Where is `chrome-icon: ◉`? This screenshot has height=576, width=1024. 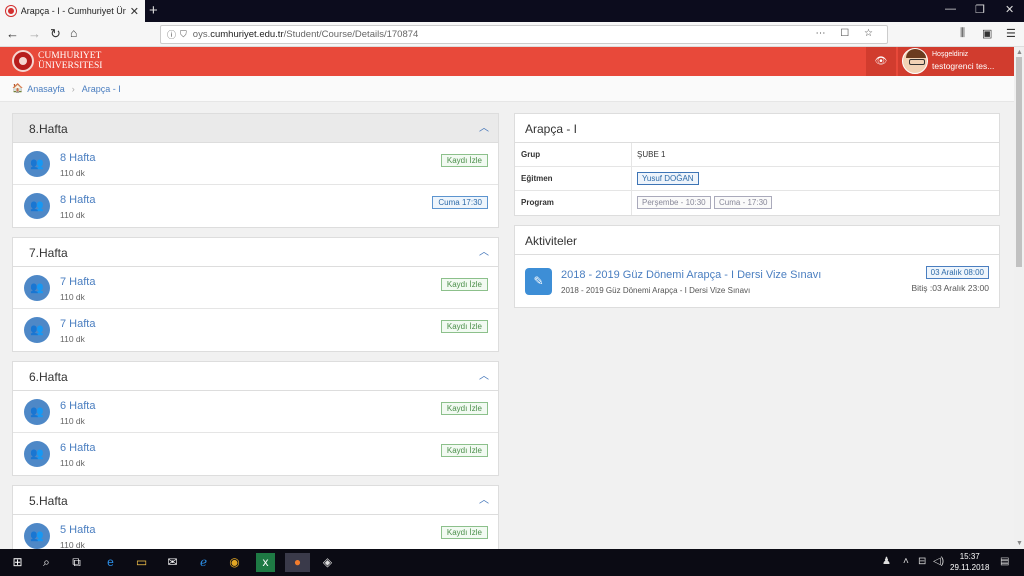
chrome-icon: ◉ is located at coordinates (234, 562).